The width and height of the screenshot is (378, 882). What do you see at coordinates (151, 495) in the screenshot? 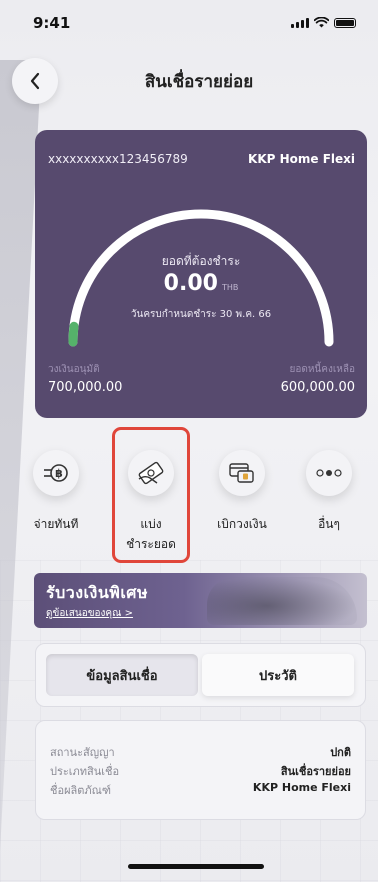
I see `split-payment-highlight` at bounding box center [151, 495].